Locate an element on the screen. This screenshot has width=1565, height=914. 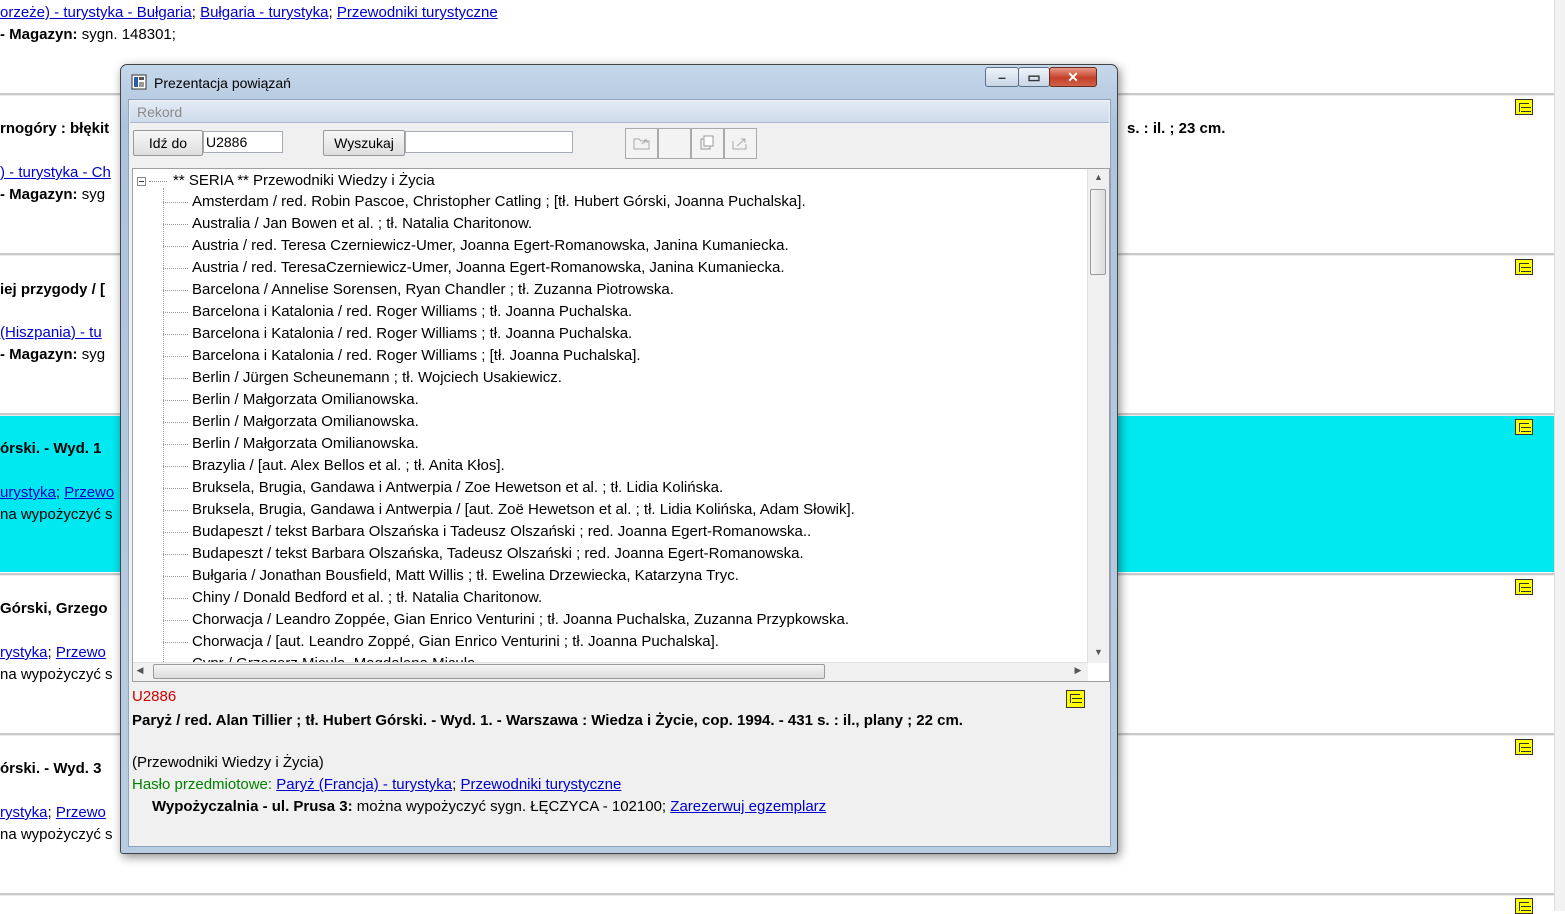
tree-root-label: ** SERIA ** Przewodniki Wiedzy i Życia is located at coordinates (304, 180).